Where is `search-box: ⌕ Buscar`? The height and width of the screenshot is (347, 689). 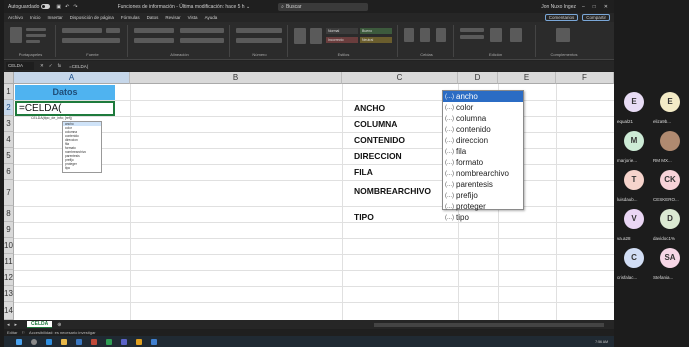
search-box: ⌕ Buscar is located at coordinates (323, 6).